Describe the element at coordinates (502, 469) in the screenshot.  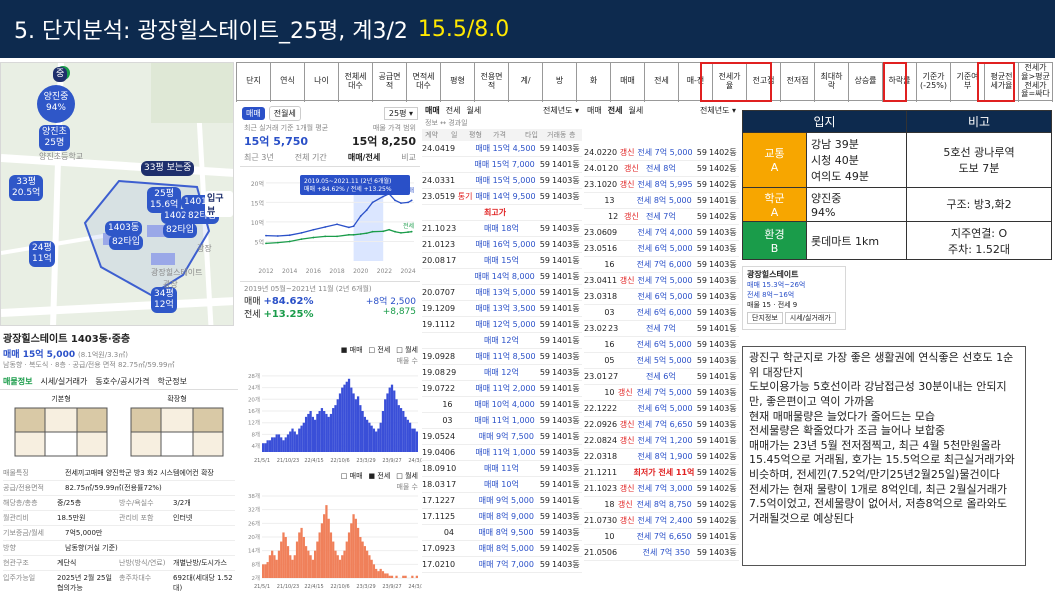
I see `transaction-row: 18.0910 매매 11억 591403동 9층` at that location.